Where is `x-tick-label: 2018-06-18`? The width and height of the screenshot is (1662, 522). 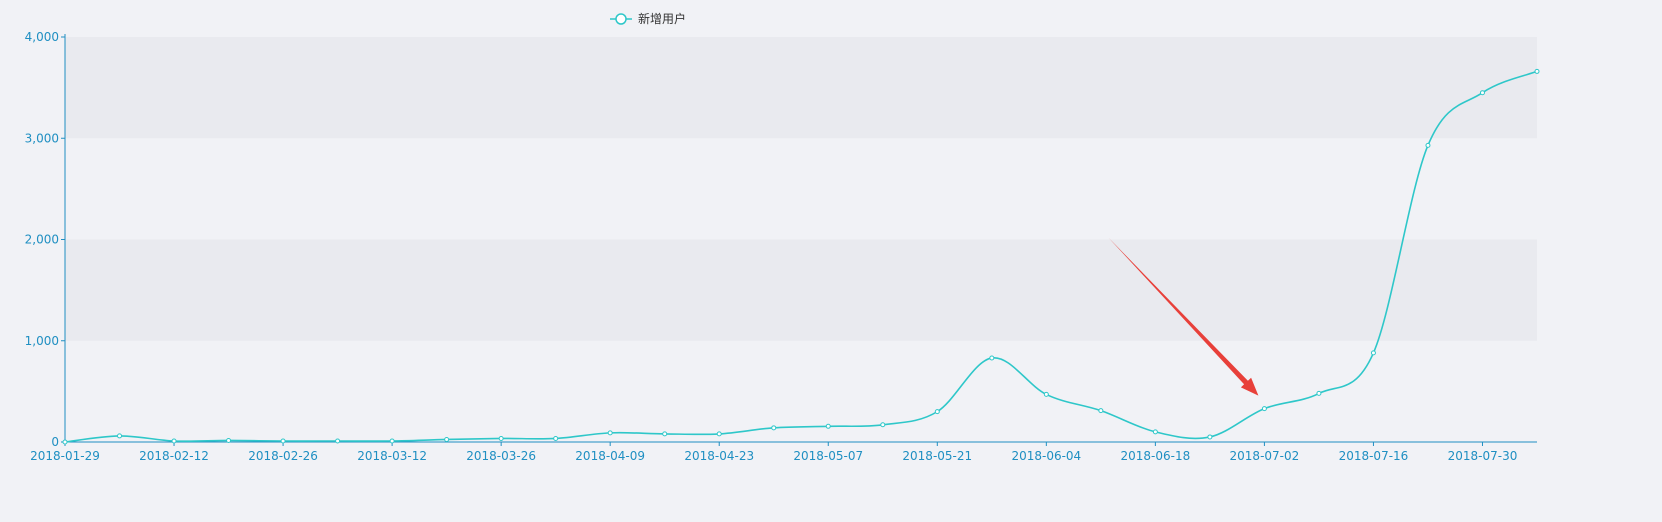
x-tick-label: 2018-06-18 is located at coordinates (1155, 456).